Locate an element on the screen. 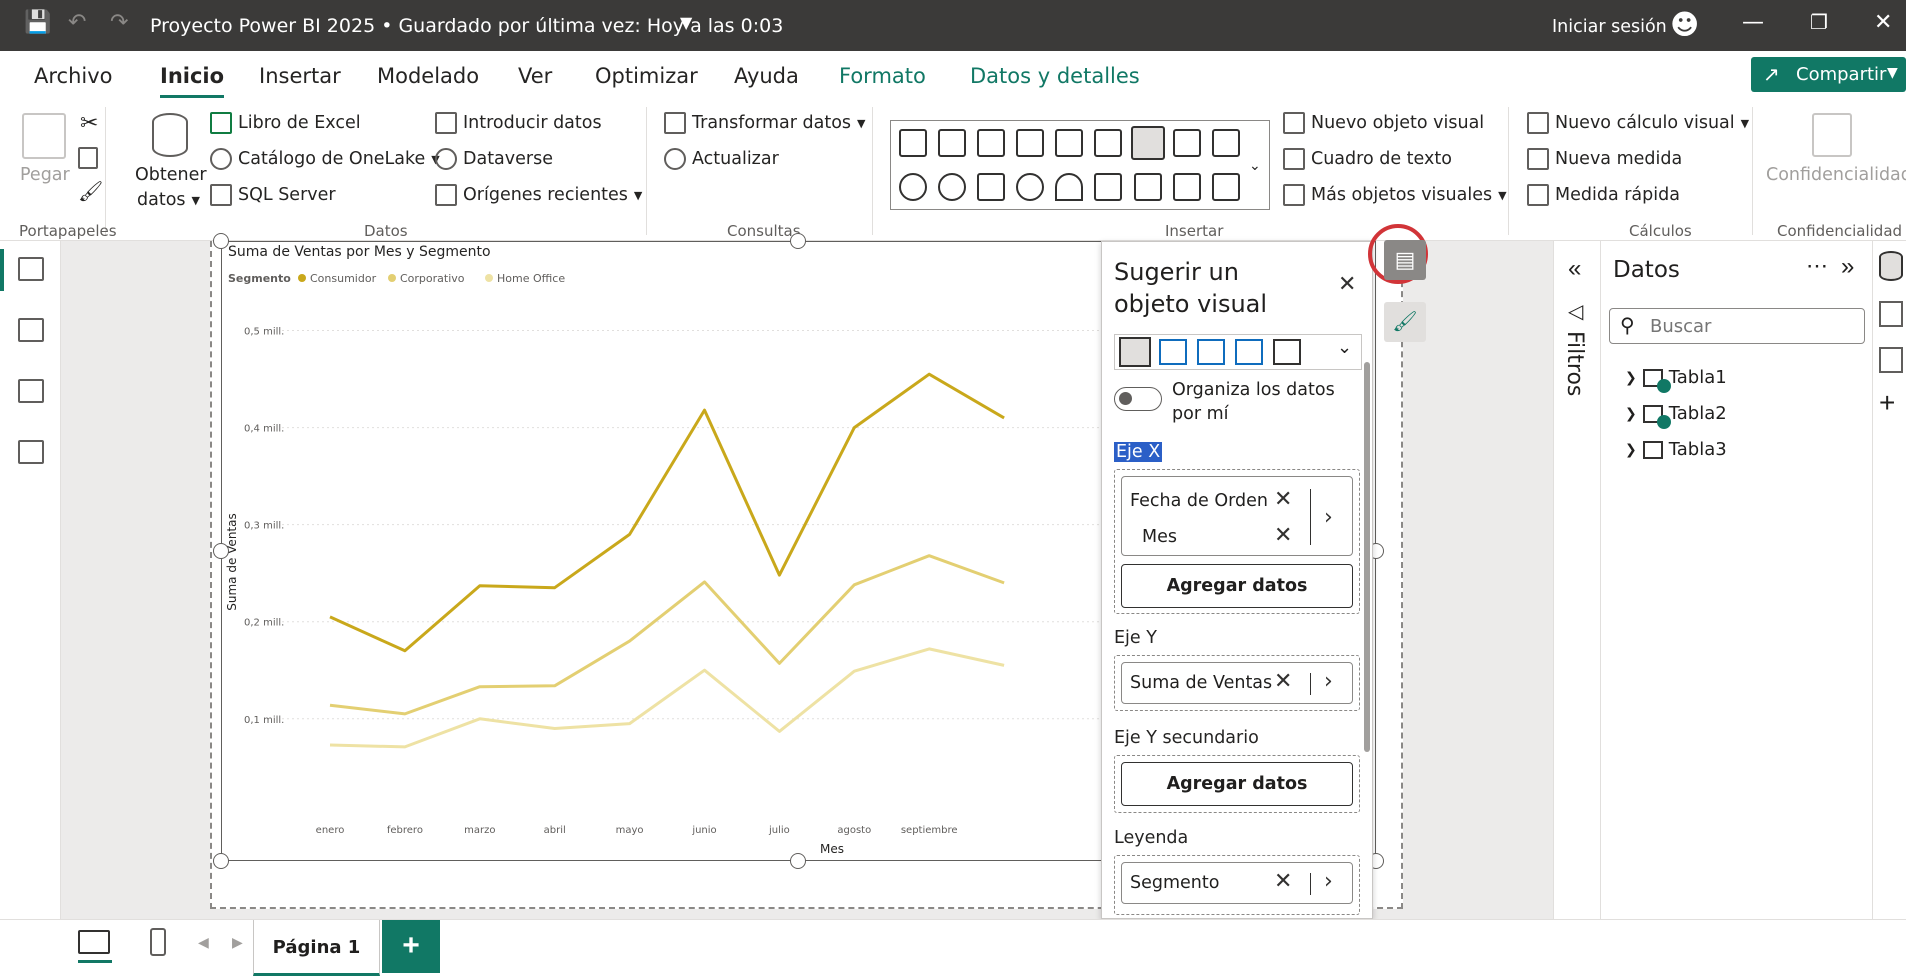 The height and width of the screenshot is (978, 1906). share-button: ↗ Compartir ▼ is located at coordinates (1828, 74).